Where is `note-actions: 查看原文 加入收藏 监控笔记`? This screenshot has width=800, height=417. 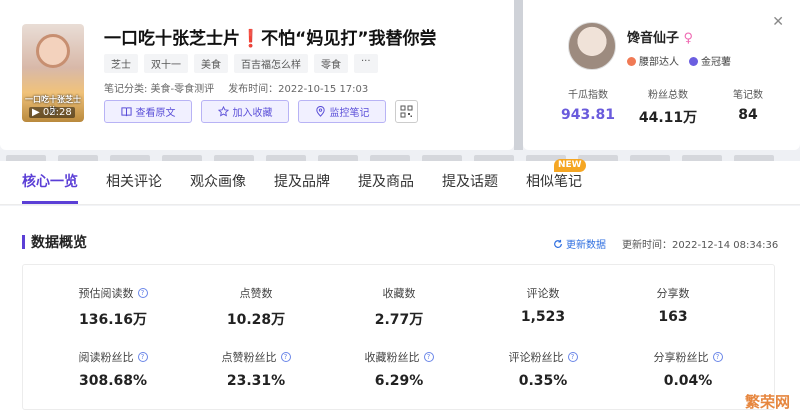
note-actions: 查看原文 加入收藏 监控笔记 is located at coordinates (261, 111).